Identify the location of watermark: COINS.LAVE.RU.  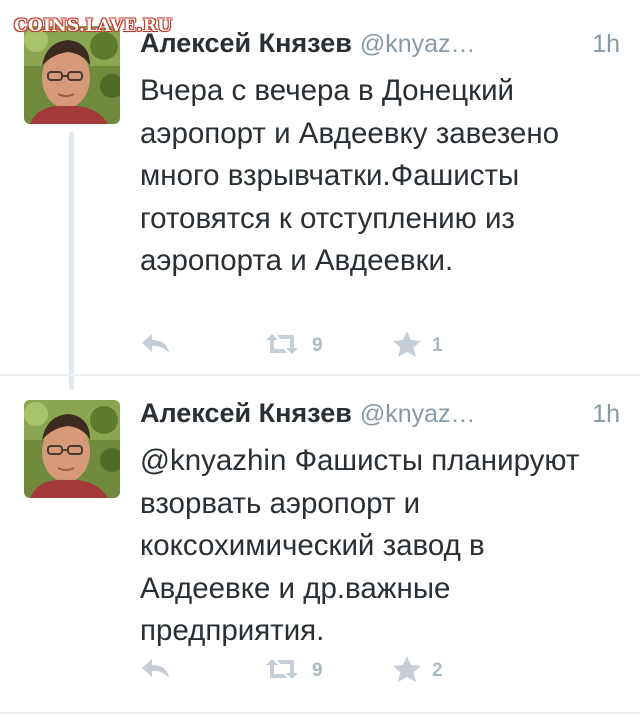
(93, 26).